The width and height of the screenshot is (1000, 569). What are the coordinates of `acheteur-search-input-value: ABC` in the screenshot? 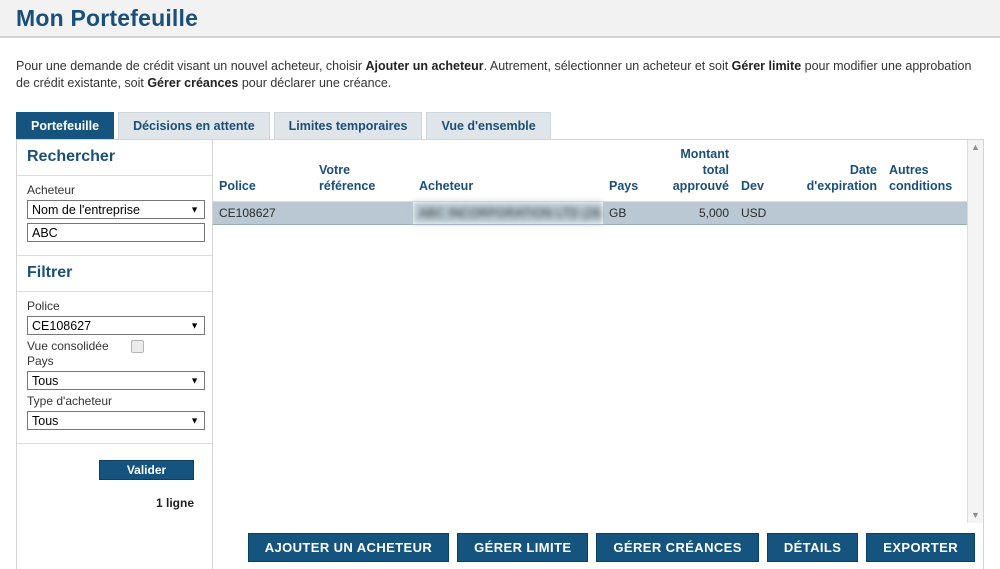 It's located at (45, 232).